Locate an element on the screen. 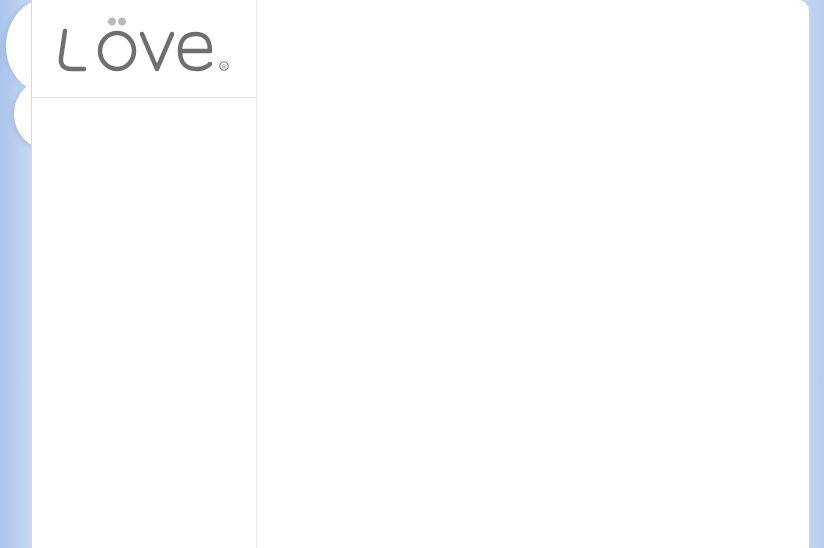 This screenshot has width=824, height=548. logo-letter-o is located at coordinates (117, 51).